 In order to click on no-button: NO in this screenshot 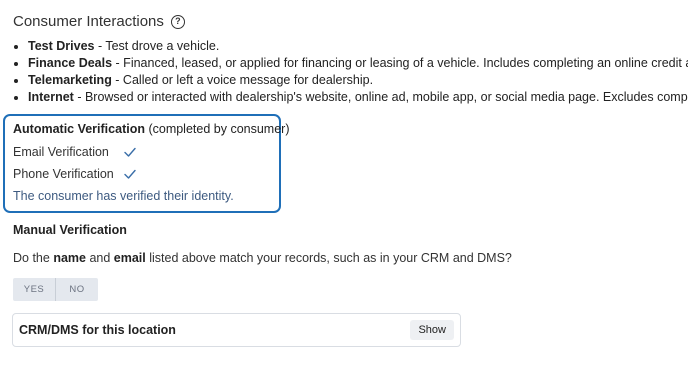, I will do `click(77, 289)`.